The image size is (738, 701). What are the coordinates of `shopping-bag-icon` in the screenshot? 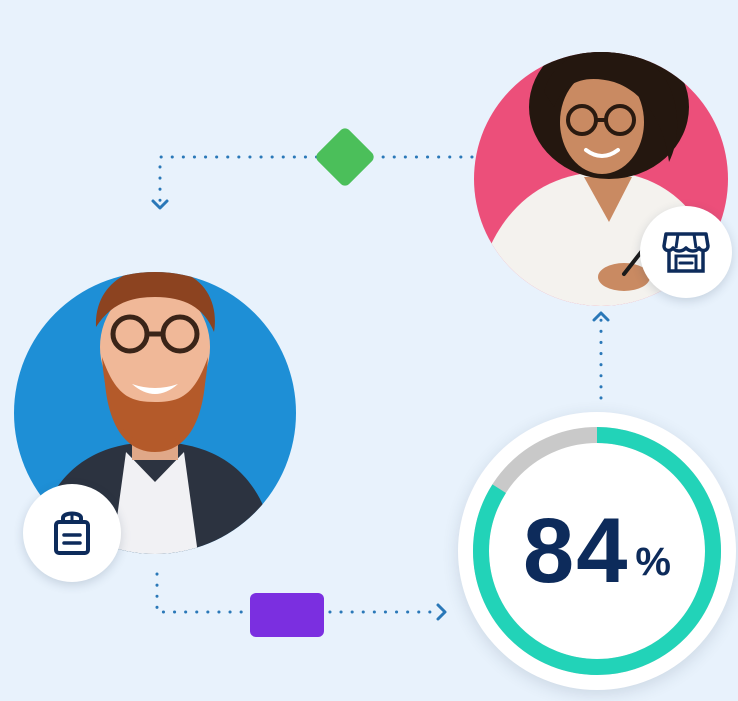 It's located at (72, 533).